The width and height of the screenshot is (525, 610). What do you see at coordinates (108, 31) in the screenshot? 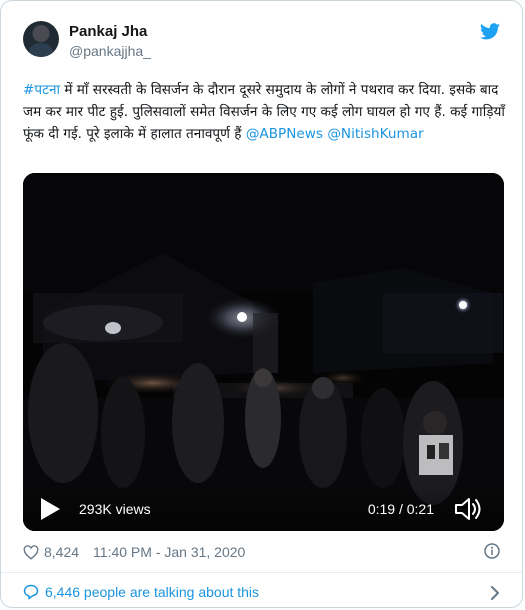
I see `author-name: Pankaj Jha` at bounding box center [108, 31].